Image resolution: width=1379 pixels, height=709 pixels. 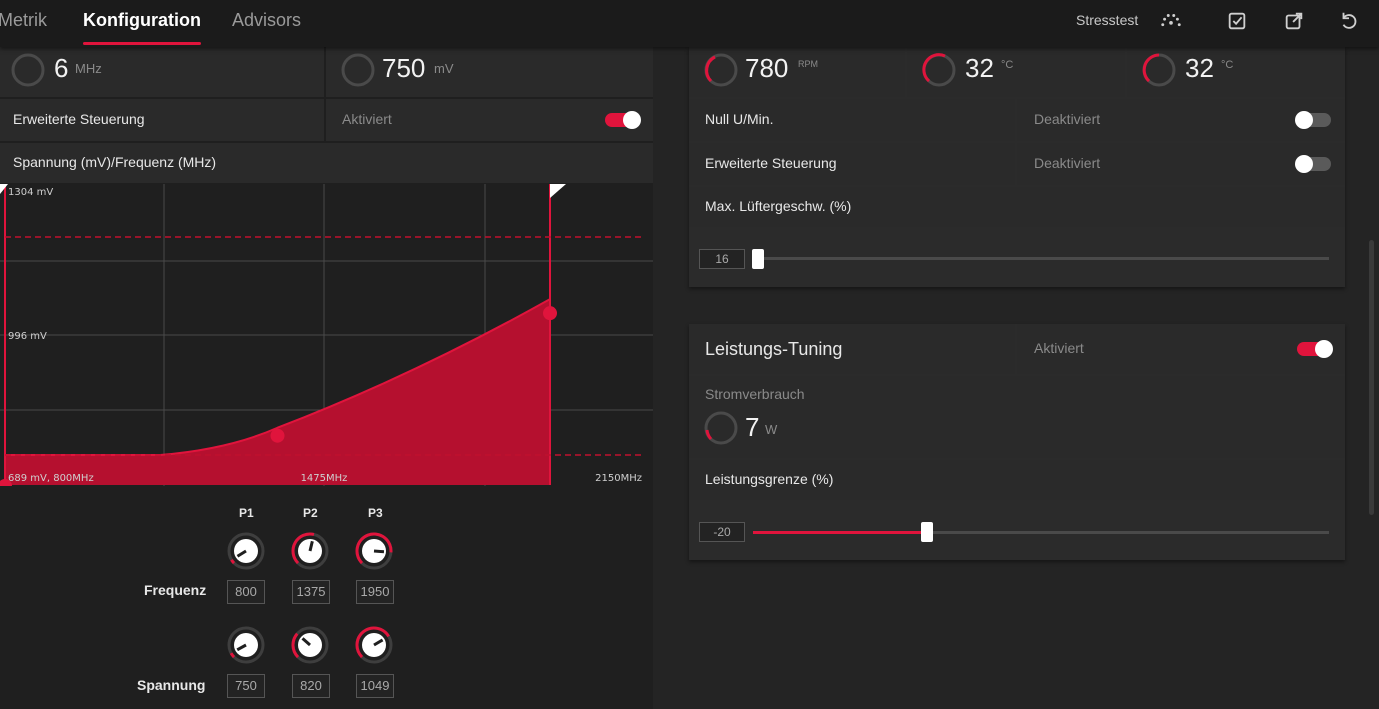 What do you see at coordinates (246, 513) in the screenshot?
I see `p1-header: P1` at bounding box center [246, 513].